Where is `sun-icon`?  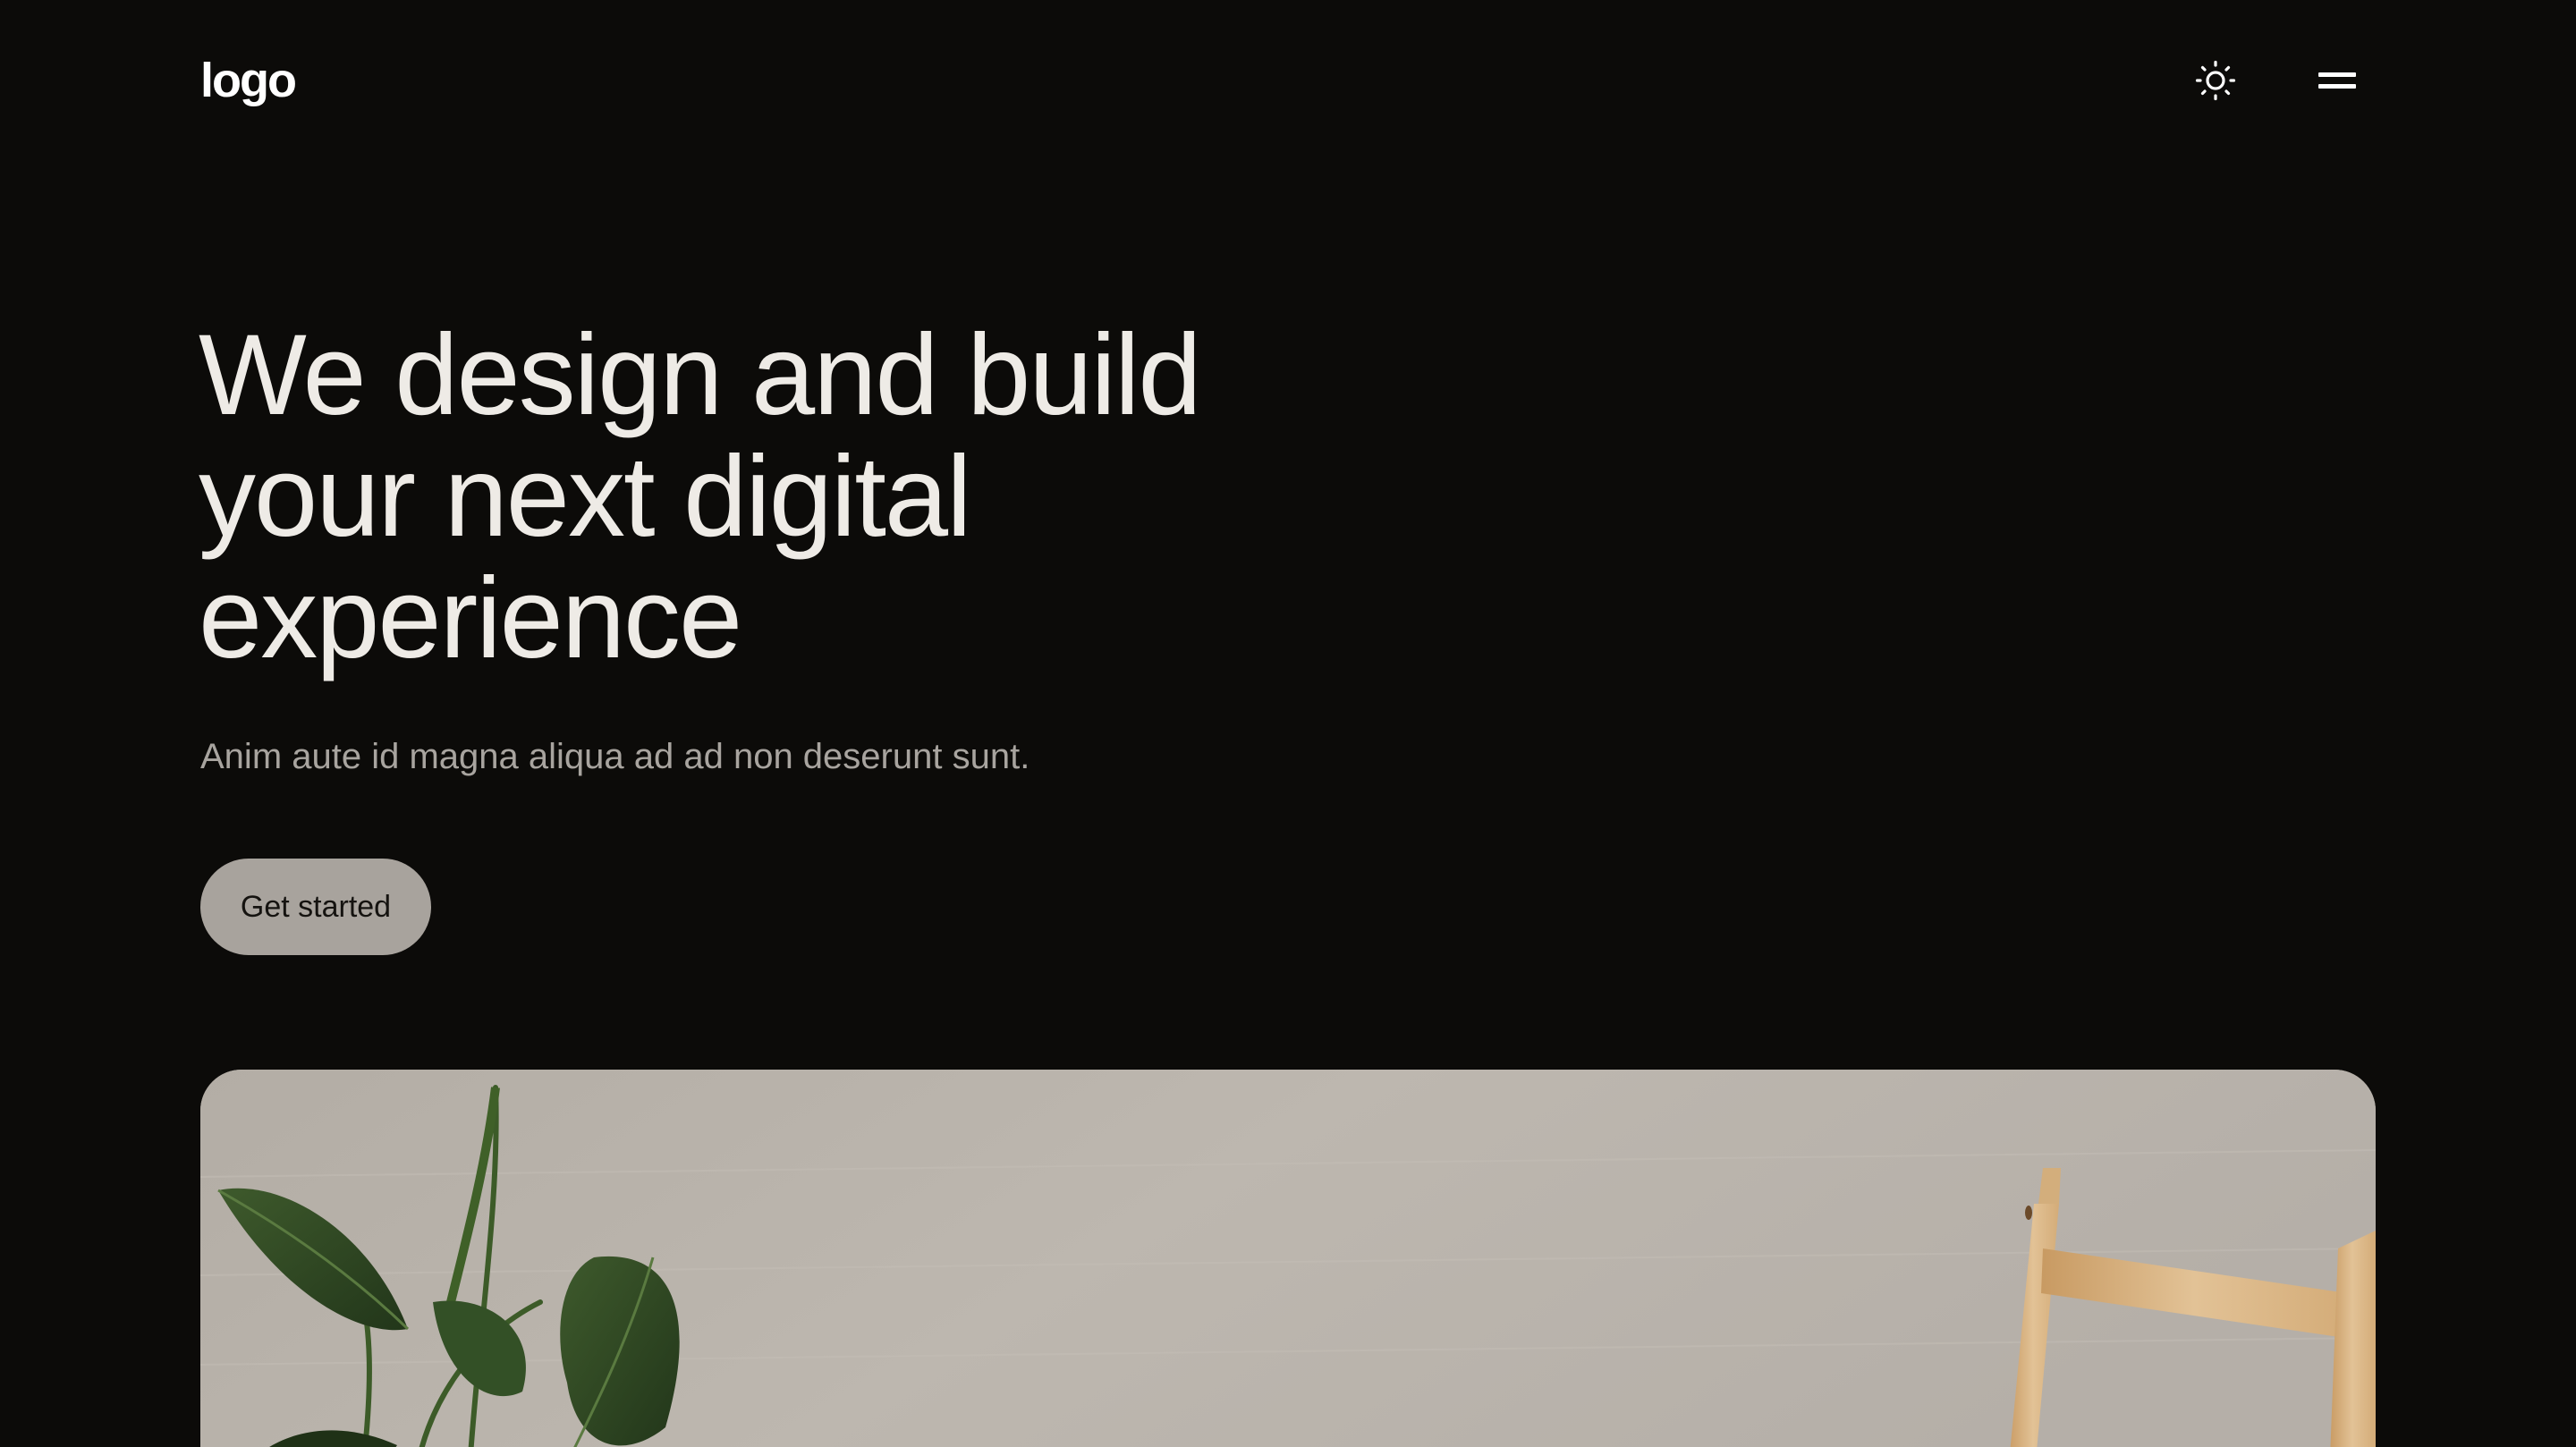 sun-icon is located at coordinates (2215, 82).